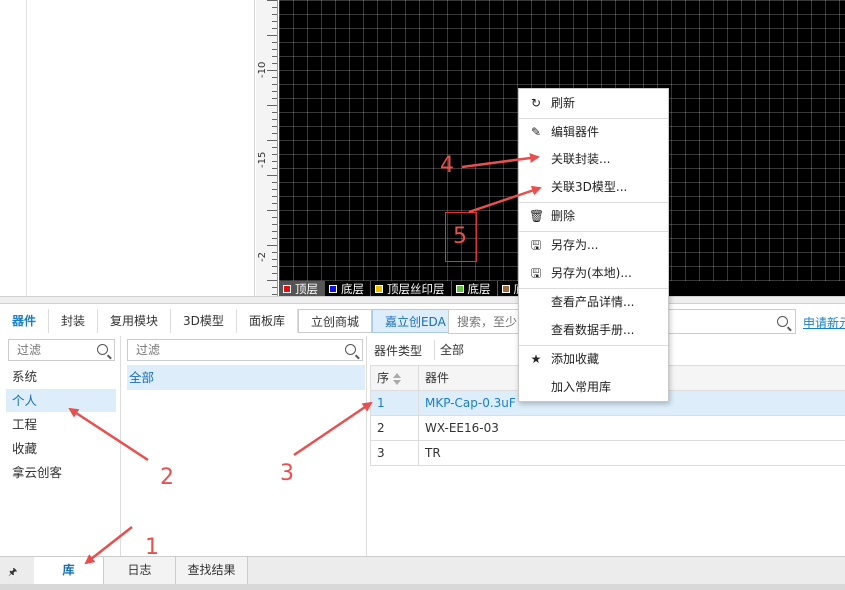 The height and width of the screenshot is (590, 845). What do you see at coordinates (593, 387) in the screenshot?
I see `menu-item-add-common-library: 加入常用库` at bounding box center [593, 387].